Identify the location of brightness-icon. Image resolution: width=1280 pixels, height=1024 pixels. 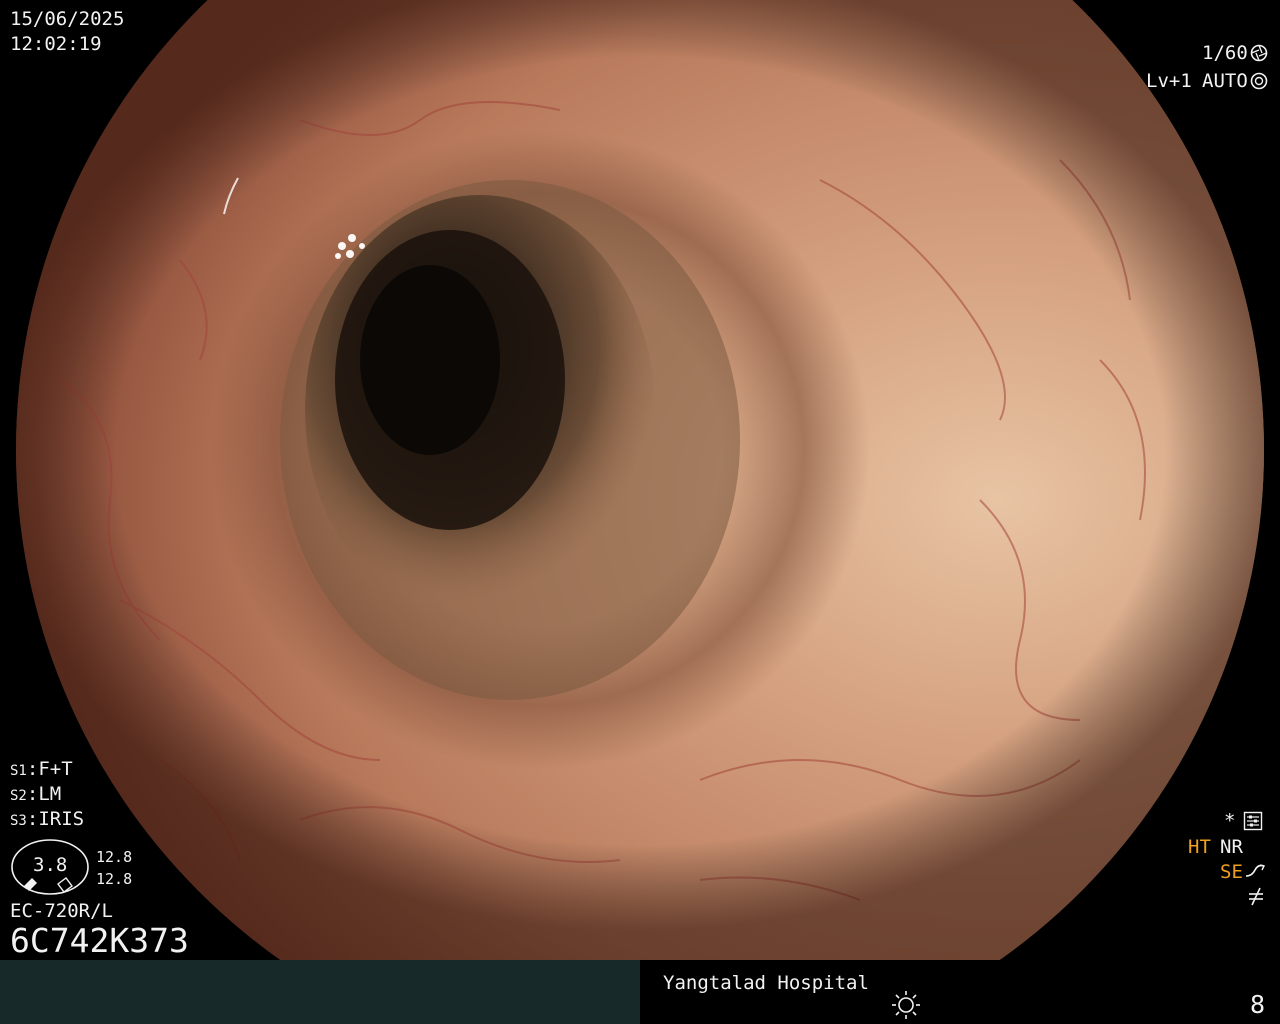
(906, 1005).